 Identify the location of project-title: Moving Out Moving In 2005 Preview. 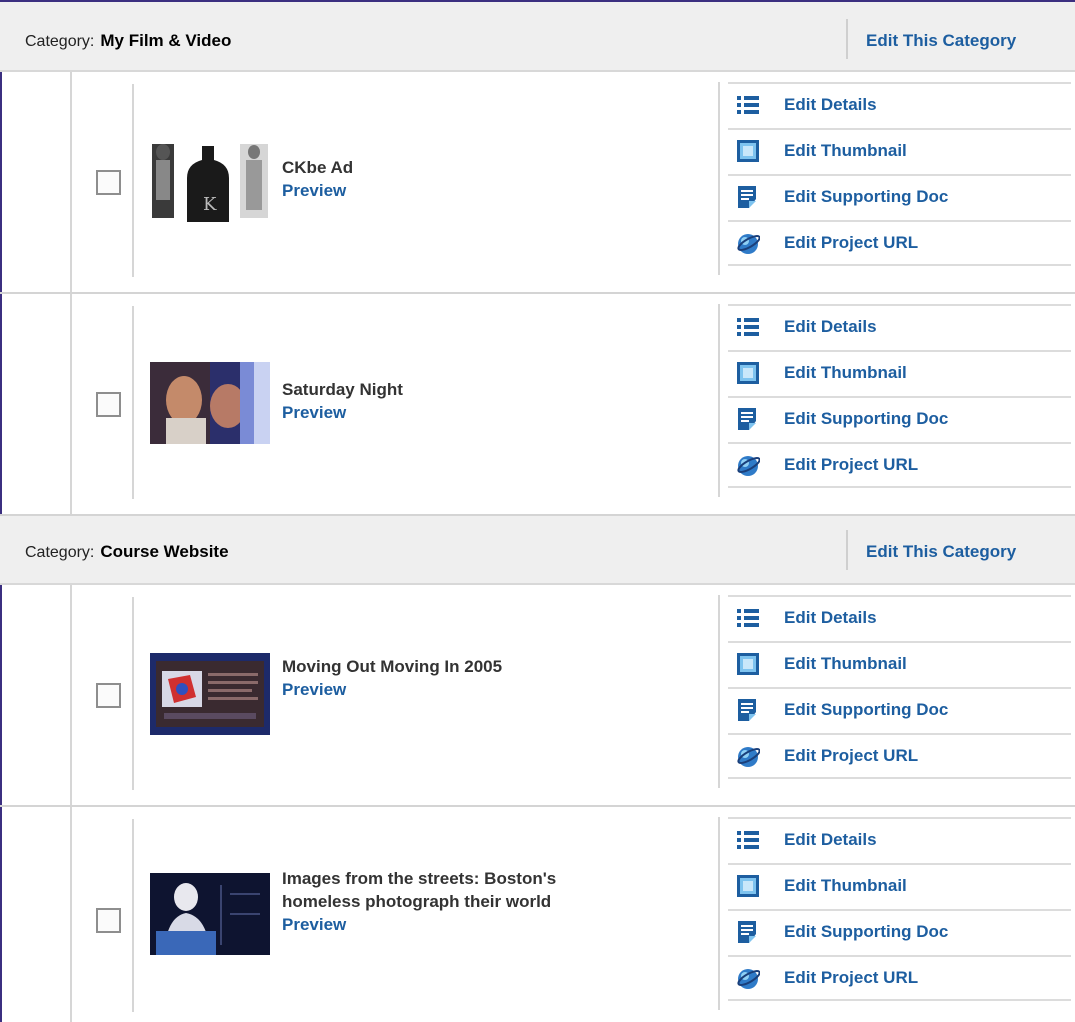
(392, 678).